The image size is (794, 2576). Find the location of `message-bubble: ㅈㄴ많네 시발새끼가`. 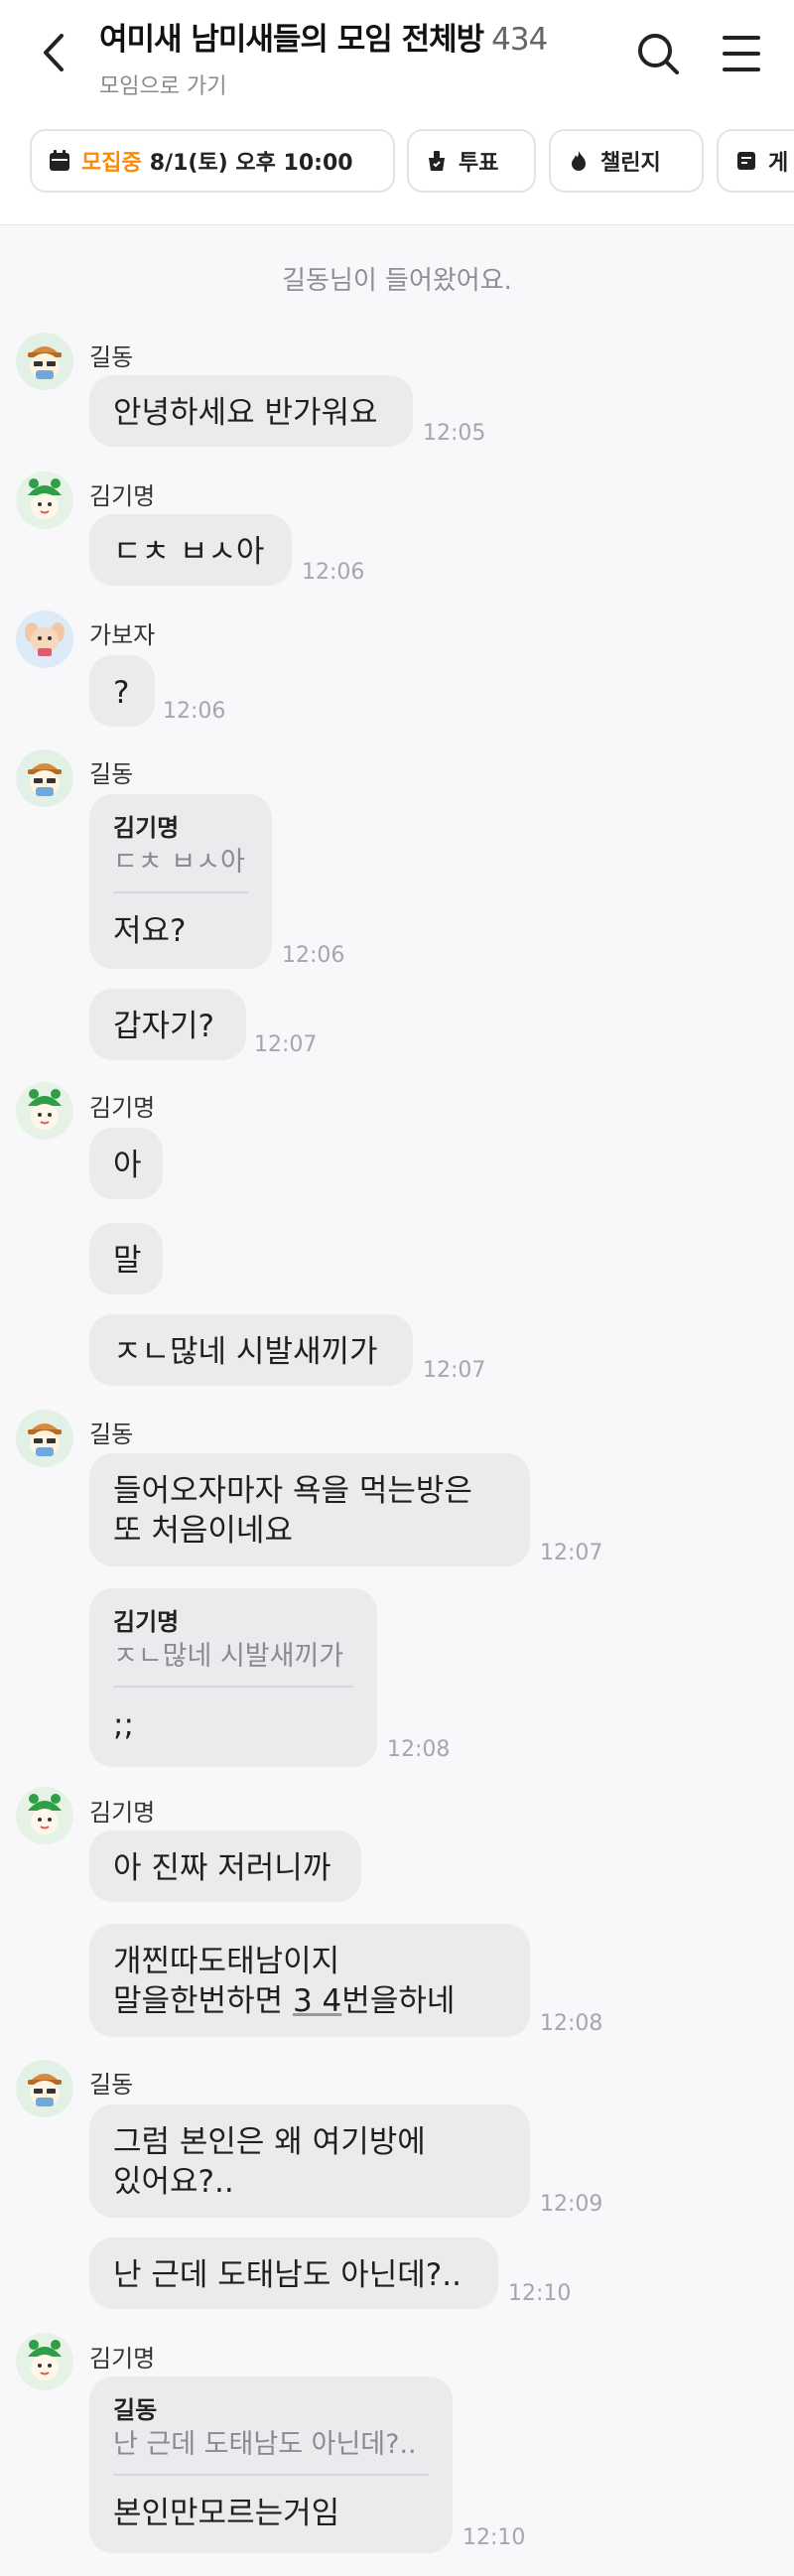

message-bubble: ㅈㄴ많네 시발새끼가 is located at coordinates (251, 1350).